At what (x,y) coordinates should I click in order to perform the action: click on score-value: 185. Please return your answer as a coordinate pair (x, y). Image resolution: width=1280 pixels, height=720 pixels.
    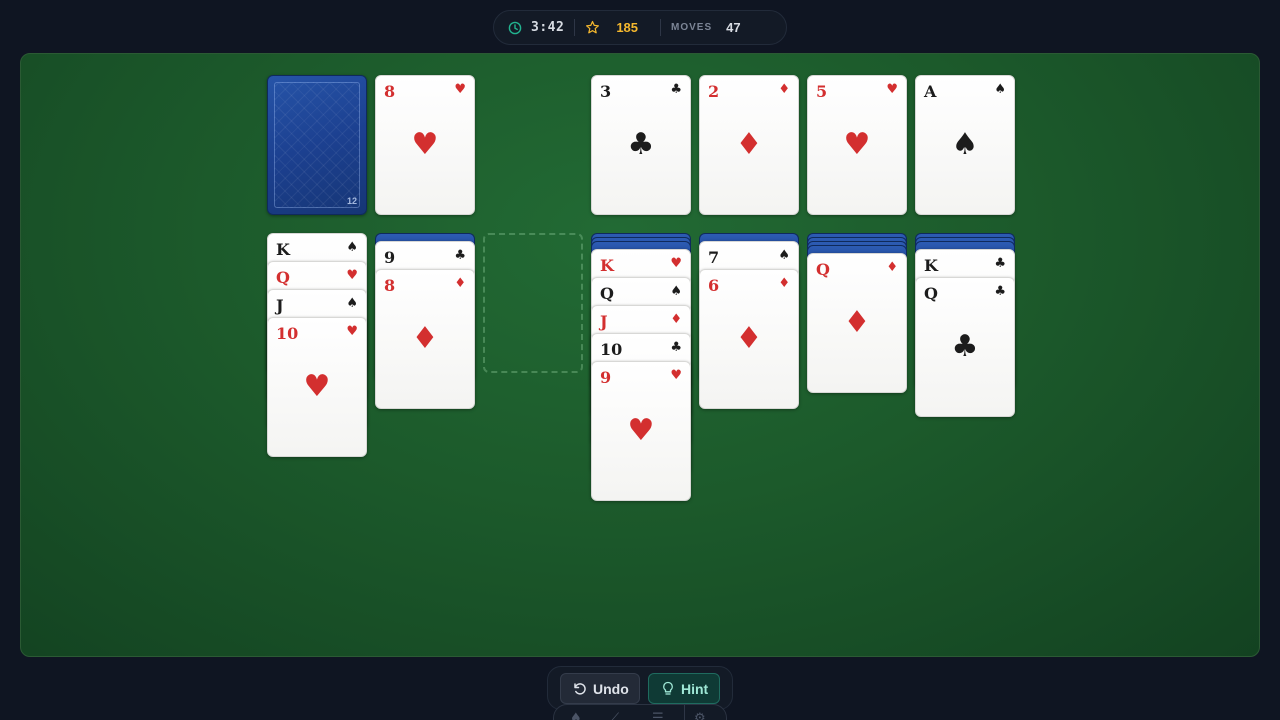
    Looking at the image, I should click on (627, 27).